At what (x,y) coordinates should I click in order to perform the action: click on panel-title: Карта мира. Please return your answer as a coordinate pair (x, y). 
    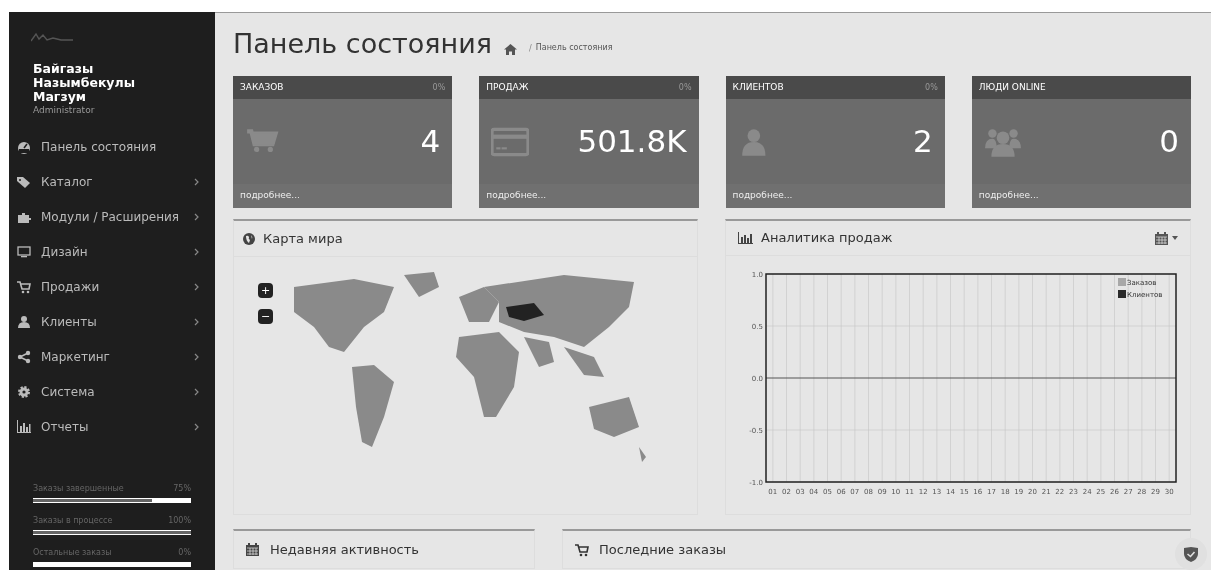
    Looking at the image, I should click on (303, 238).